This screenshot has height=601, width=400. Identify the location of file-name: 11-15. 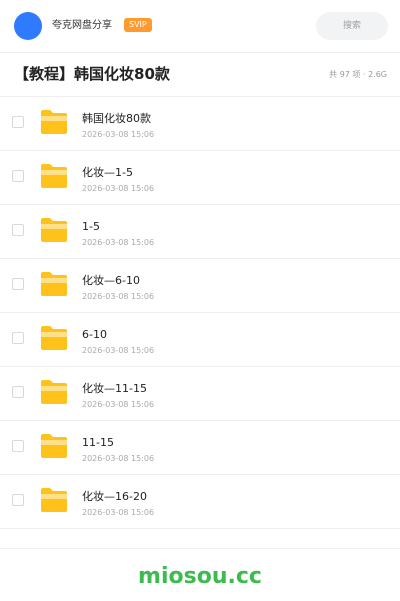
(98, 442).